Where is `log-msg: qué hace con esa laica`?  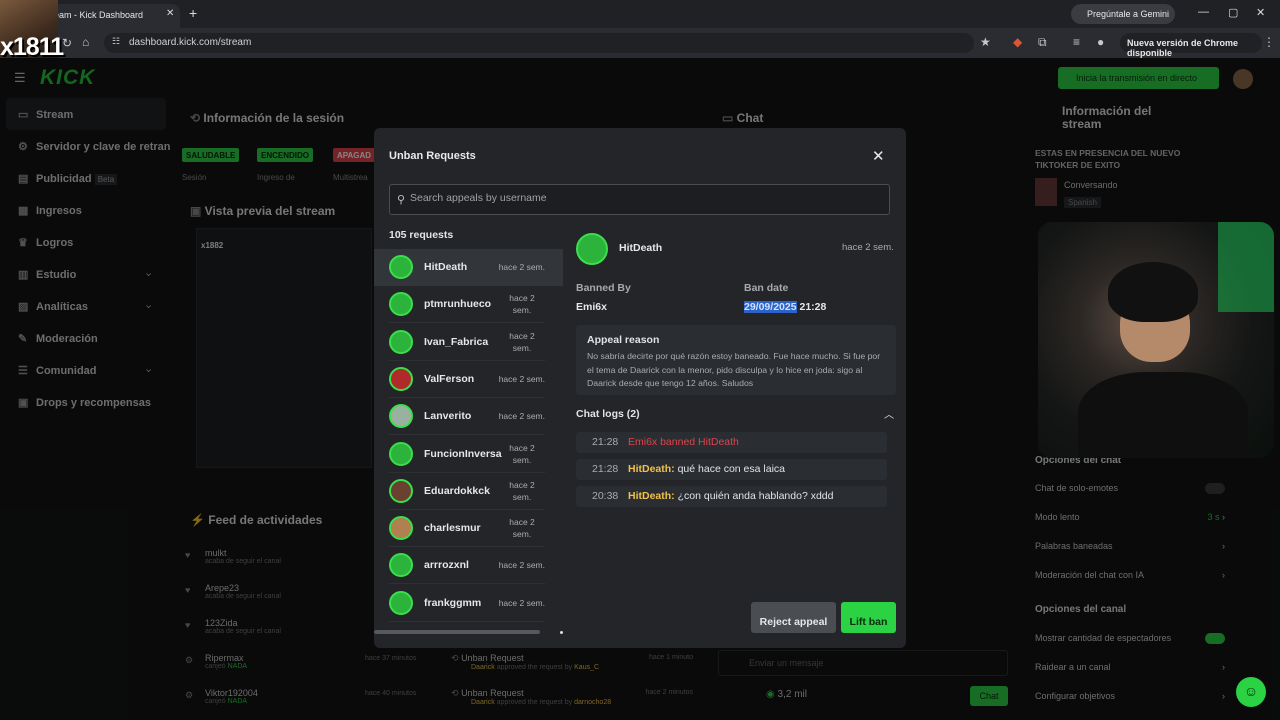
log-msg: qué hace con esa laica is located at coordinates (731, 469).